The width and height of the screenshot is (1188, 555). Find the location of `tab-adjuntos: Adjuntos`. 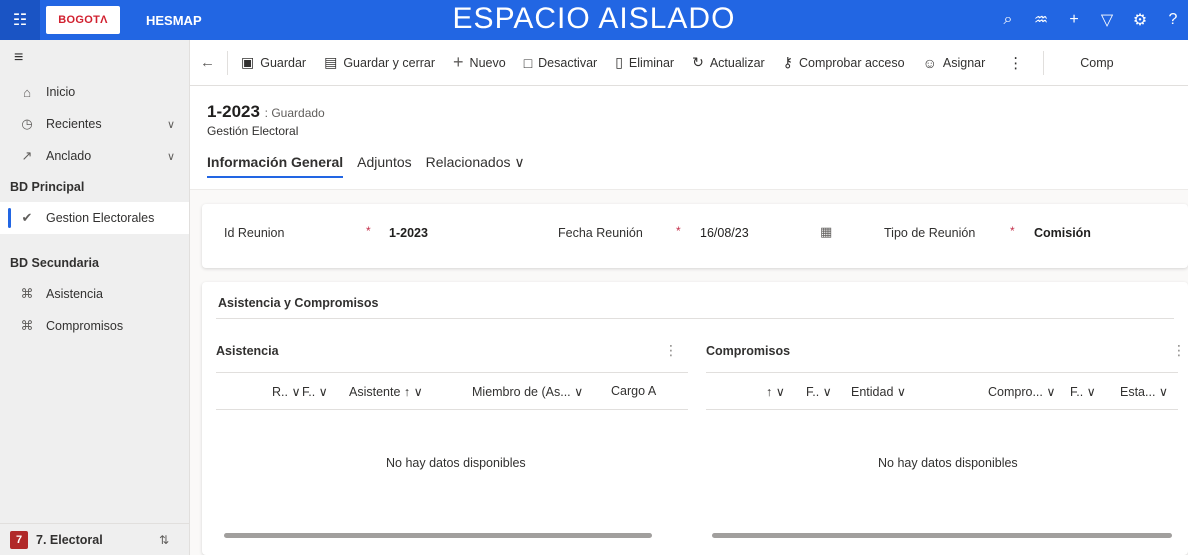

tab-adjuntos: Adjuntos is located at coordinates (384, 166).